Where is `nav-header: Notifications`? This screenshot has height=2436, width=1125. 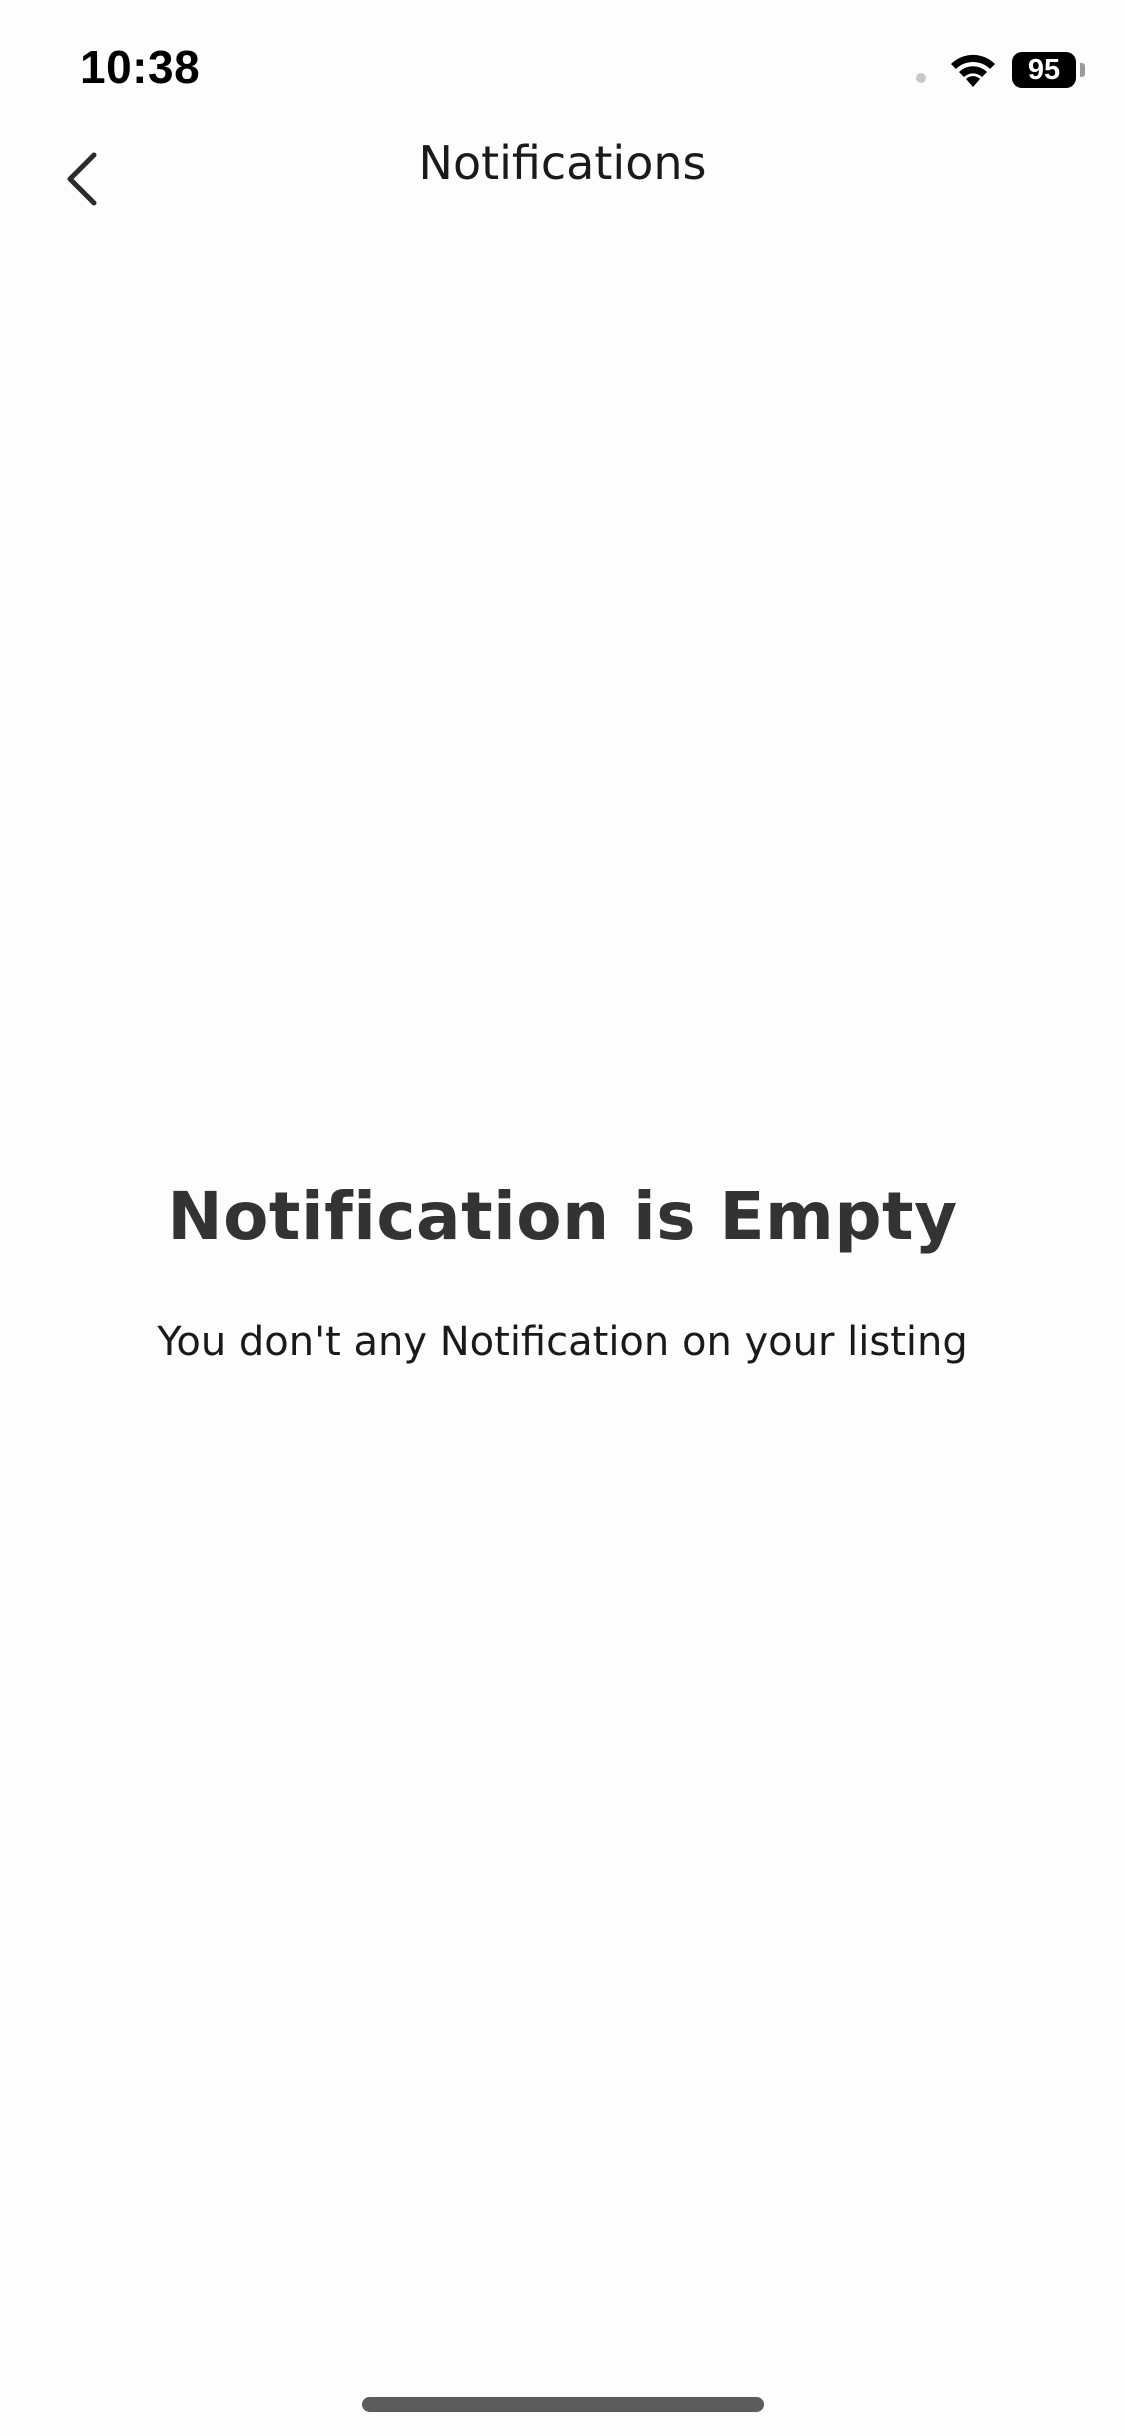 nav-header: Notifications is located at coordinates (562, 175).